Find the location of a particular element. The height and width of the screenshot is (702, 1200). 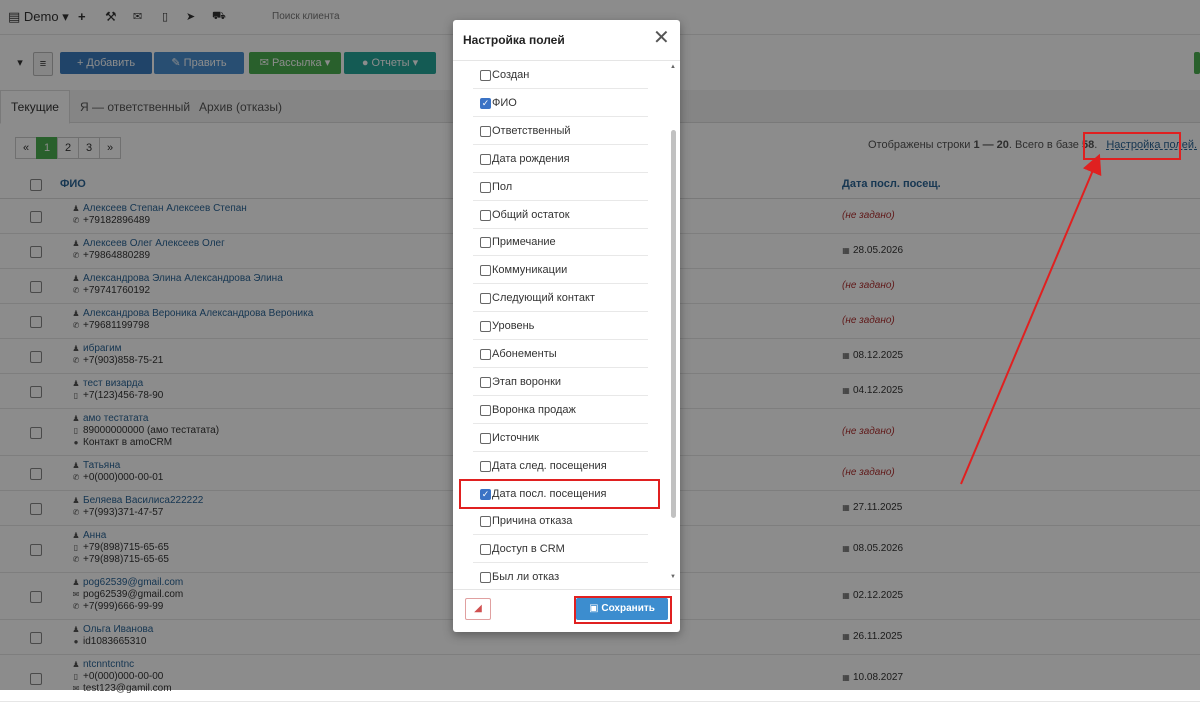

arrow-line is located at coordinates (1031, 319).